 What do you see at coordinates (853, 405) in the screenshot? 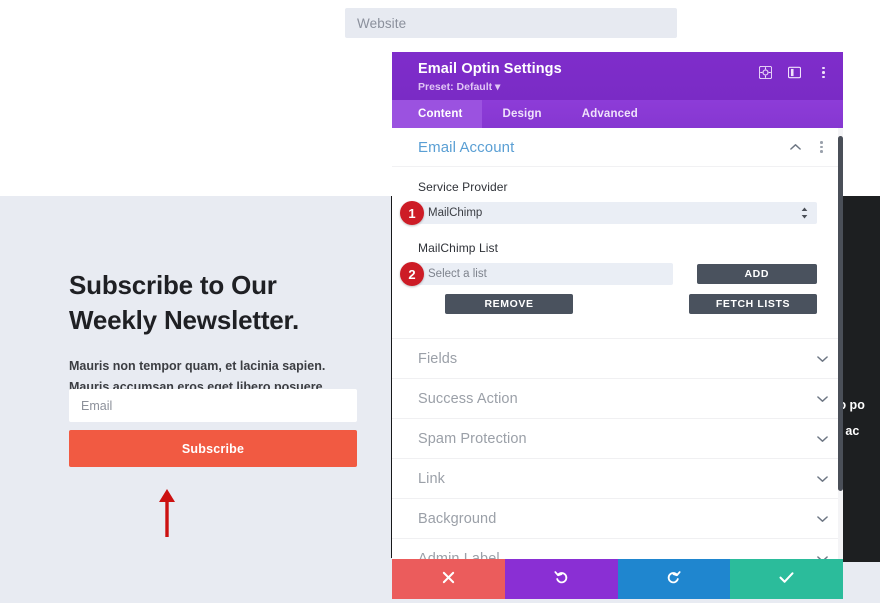
I see `dark-column-line-1: bero po` at bounding box center [853, 405].